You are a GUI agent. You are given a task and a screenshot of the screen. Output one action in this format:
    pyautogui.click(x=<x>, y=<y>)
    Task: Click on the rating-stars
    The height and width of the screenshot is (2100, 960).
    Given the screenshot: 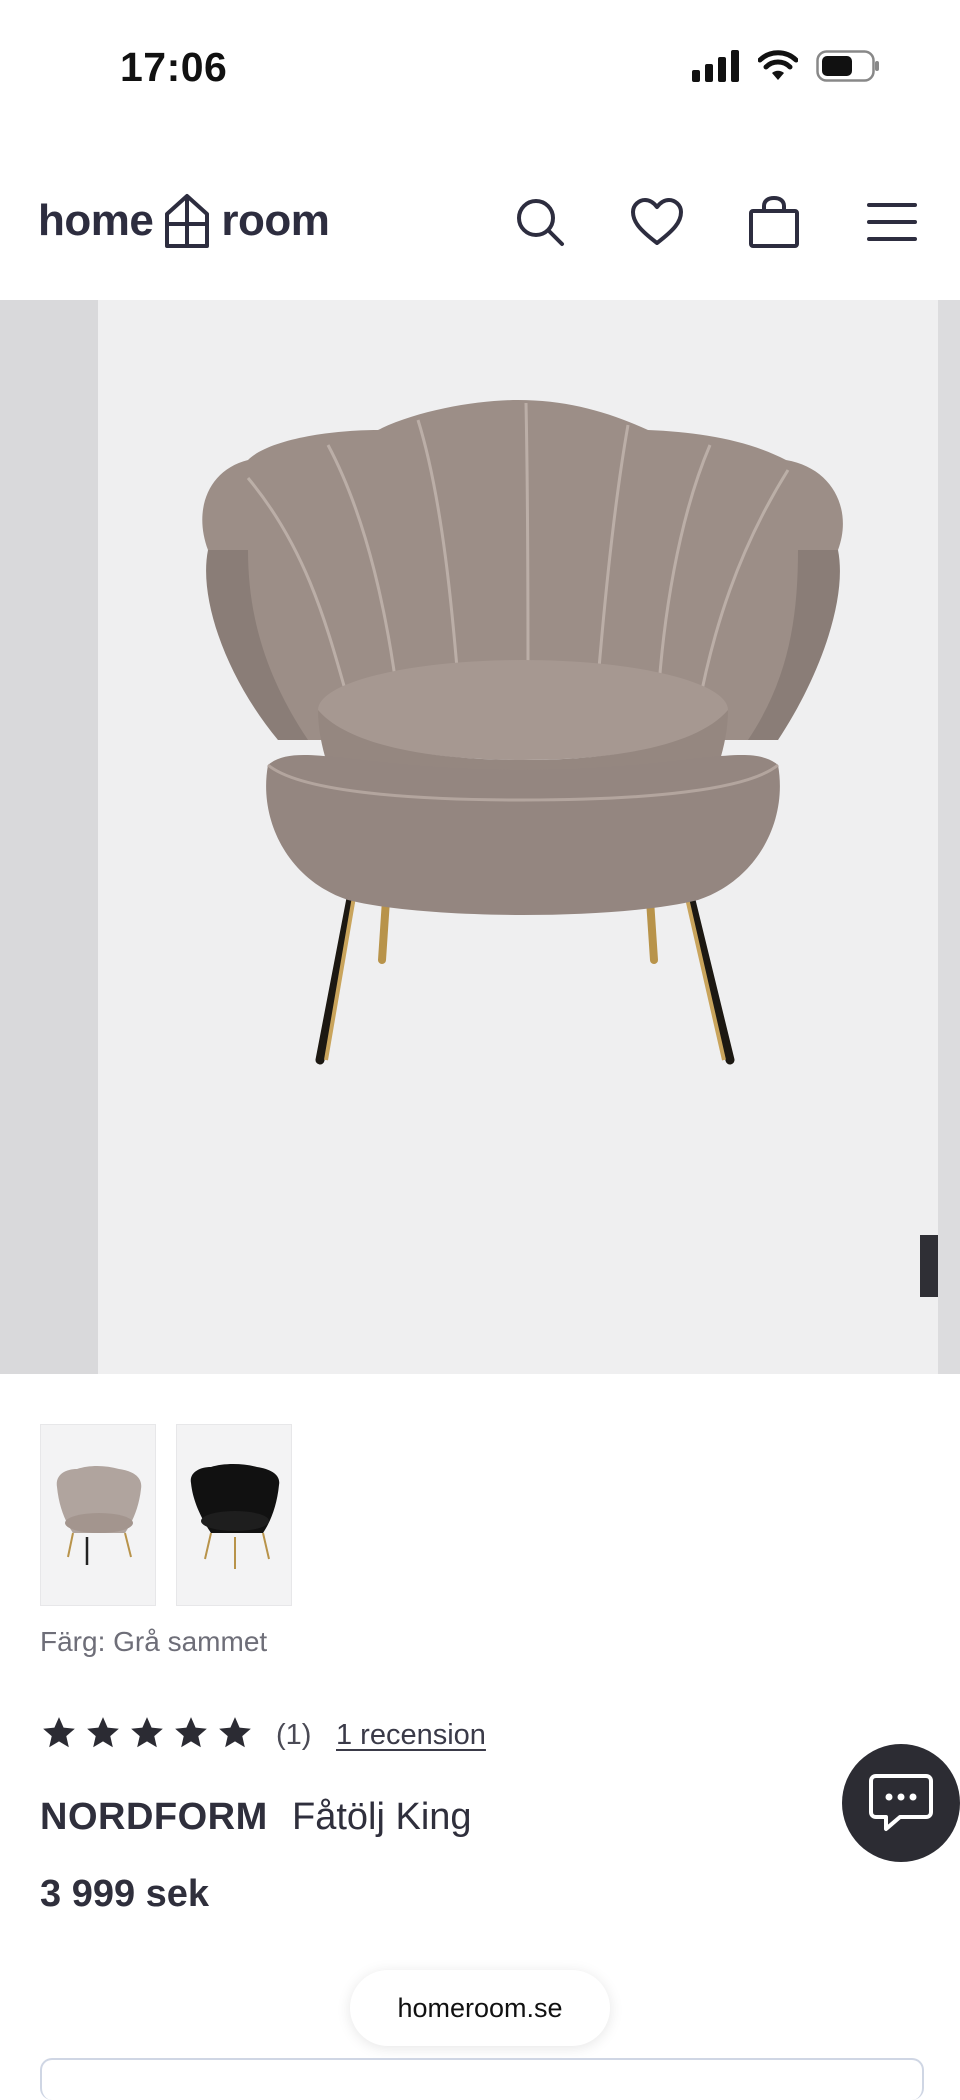 What is the action you would take?
    pyautogui.click(x=147, y=1733)
    